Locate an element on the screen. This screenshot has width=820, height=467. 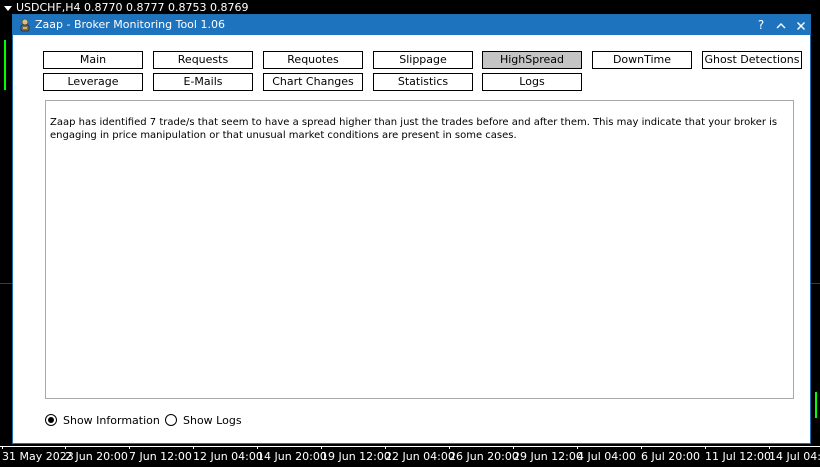
chart-menu-triangle-icon is located at coordinates (8, 8).